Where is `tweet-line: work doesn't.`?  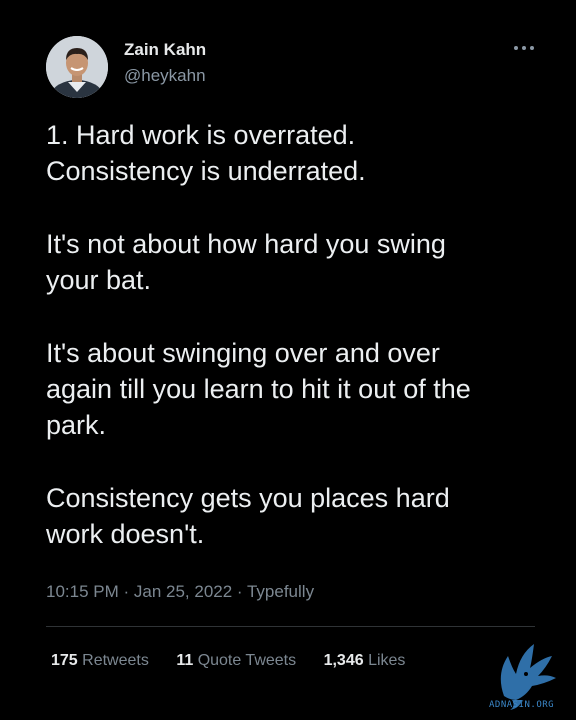
tweet-line: work doesn't. is located at coordinates (125, 534).